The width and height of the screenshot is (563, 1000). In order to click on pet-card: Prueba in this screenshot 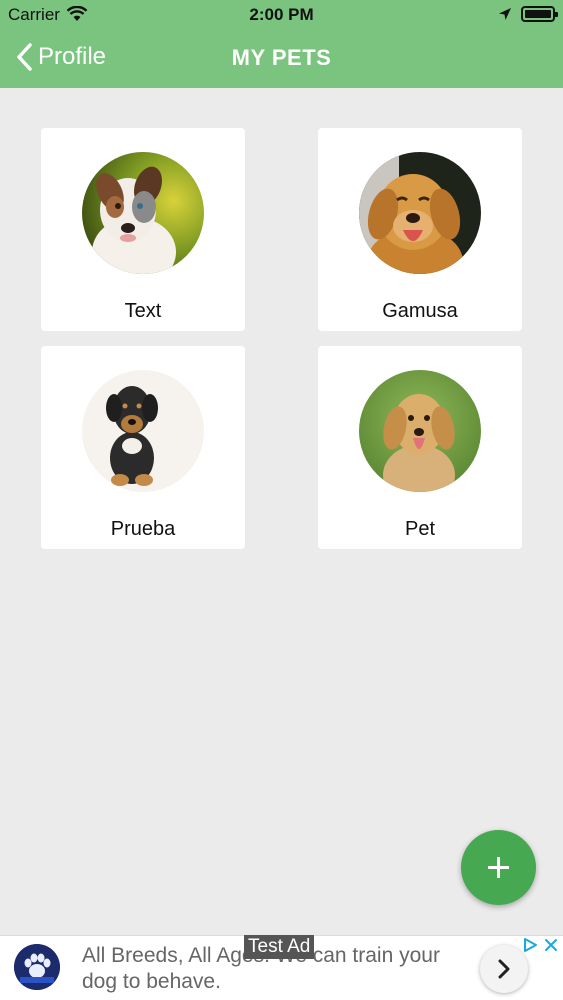, I will do `click(143, 447)`.